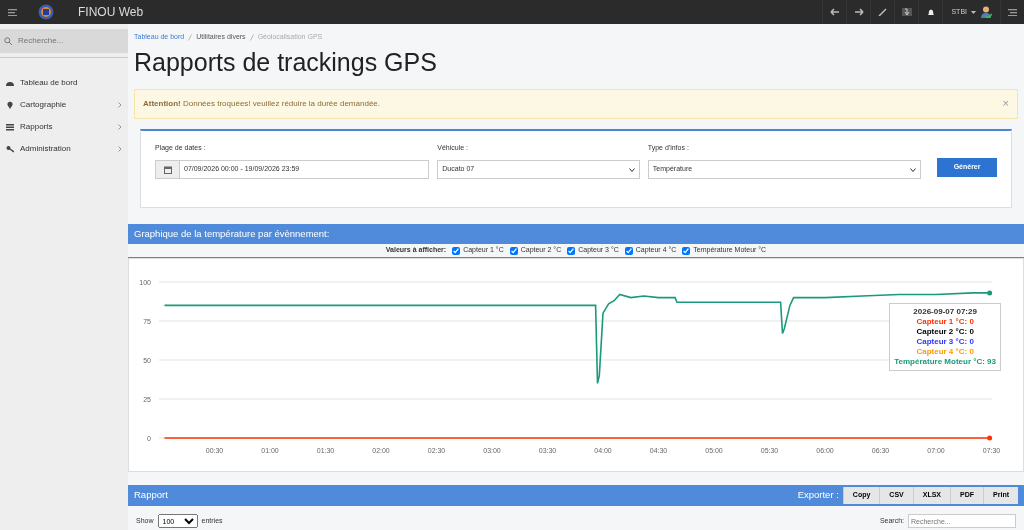  What do you see at coordinates (973, 12) in the screenshot?
I see `caret-icon` at bounding box center [973, 12].